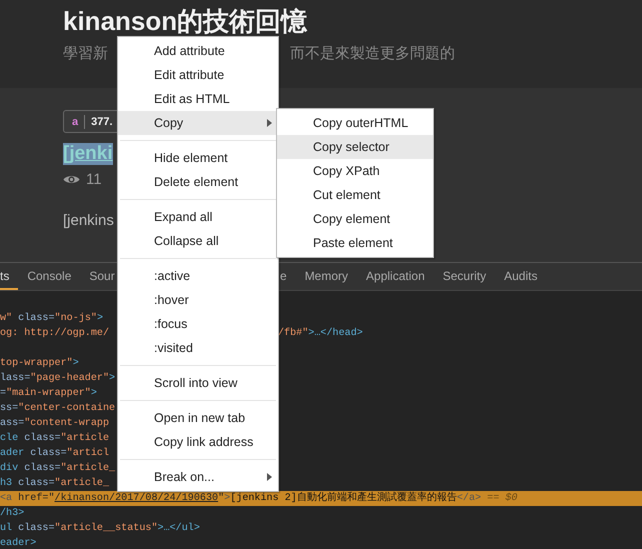 The height and width of the screenshot is (549, 642). I want to click on menu-item: :hover, so click(198, 300).